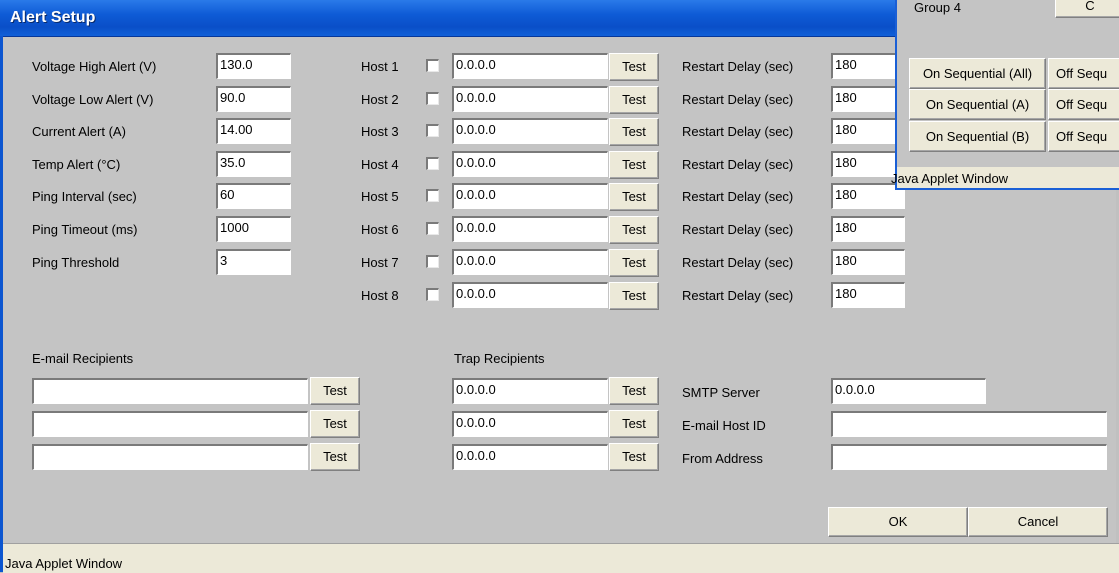 The height and width of the screenshot is (573, 1119). Describe the element at coordinates (561, 558) in the screenshot. I see `status-bar: Java Applet Window` at that location.